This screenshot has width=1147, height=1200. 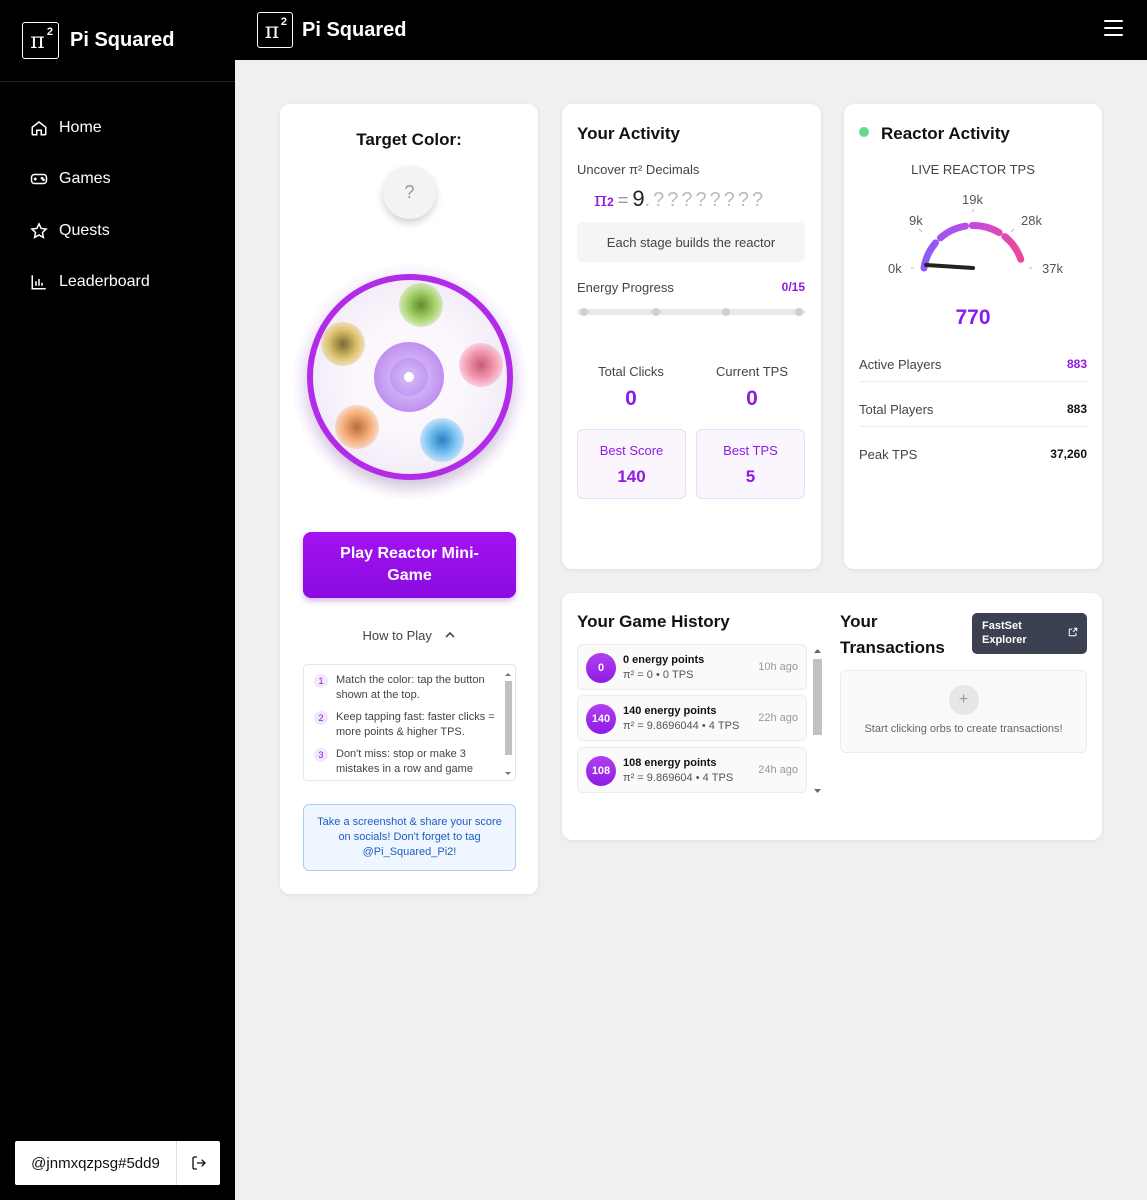 What do you see at coordinates (691, 30) in the screenshot?
I see `top-bar: π 2 Pi Squared` at bounding box center [691, 30].